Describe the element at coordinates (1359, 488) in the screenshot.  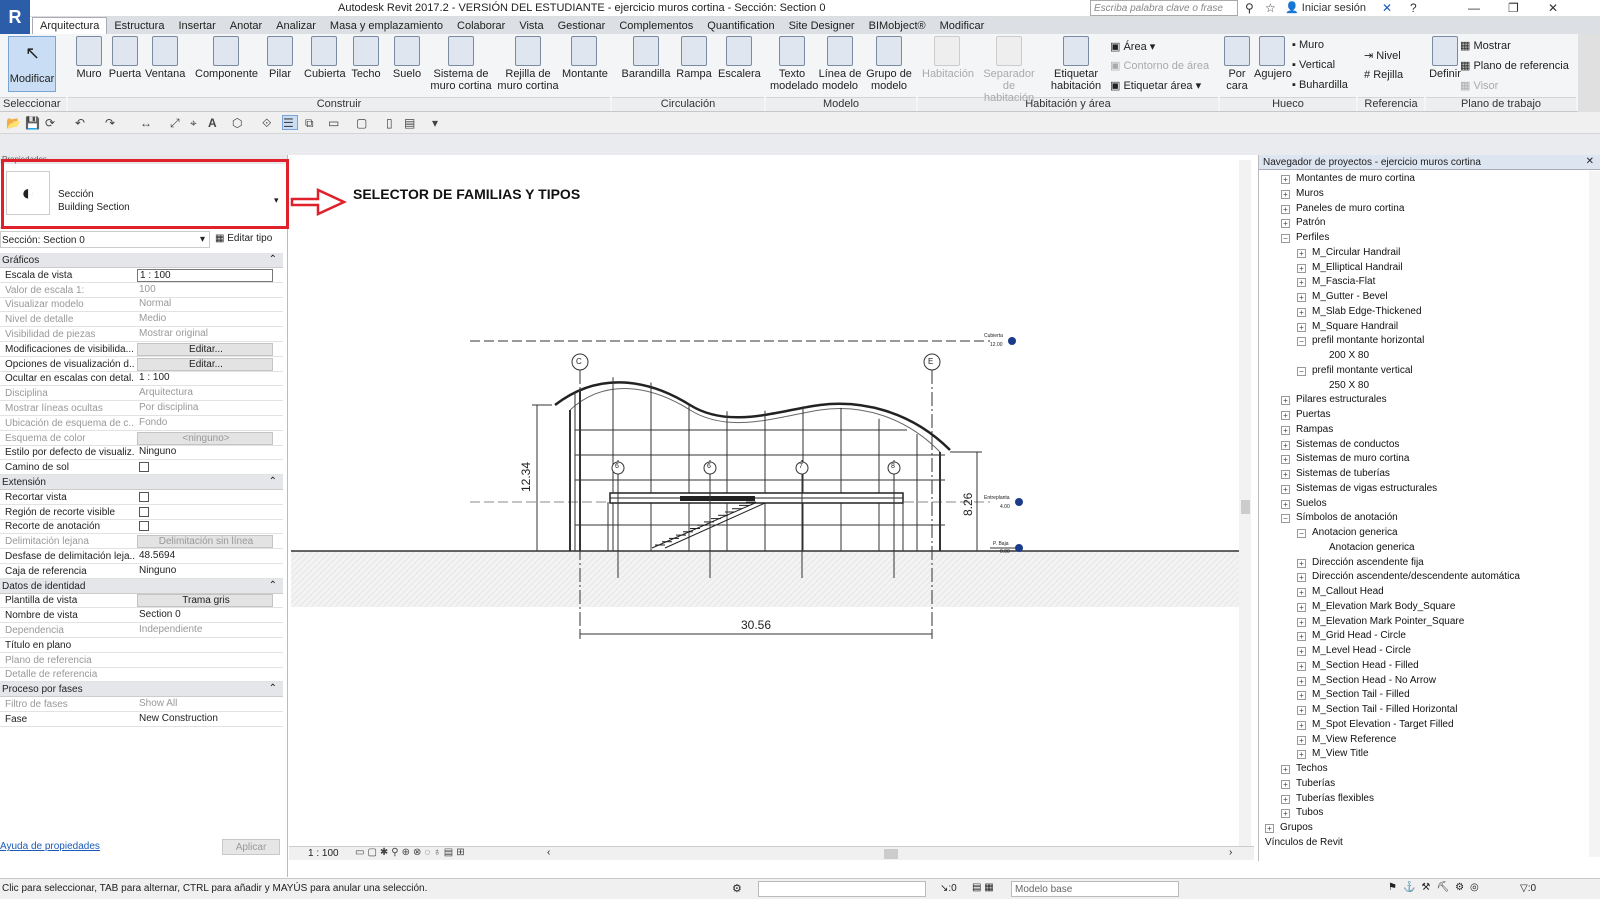
I see `browser-tree-item: + Sistemas de vigas estructurales` at that location.